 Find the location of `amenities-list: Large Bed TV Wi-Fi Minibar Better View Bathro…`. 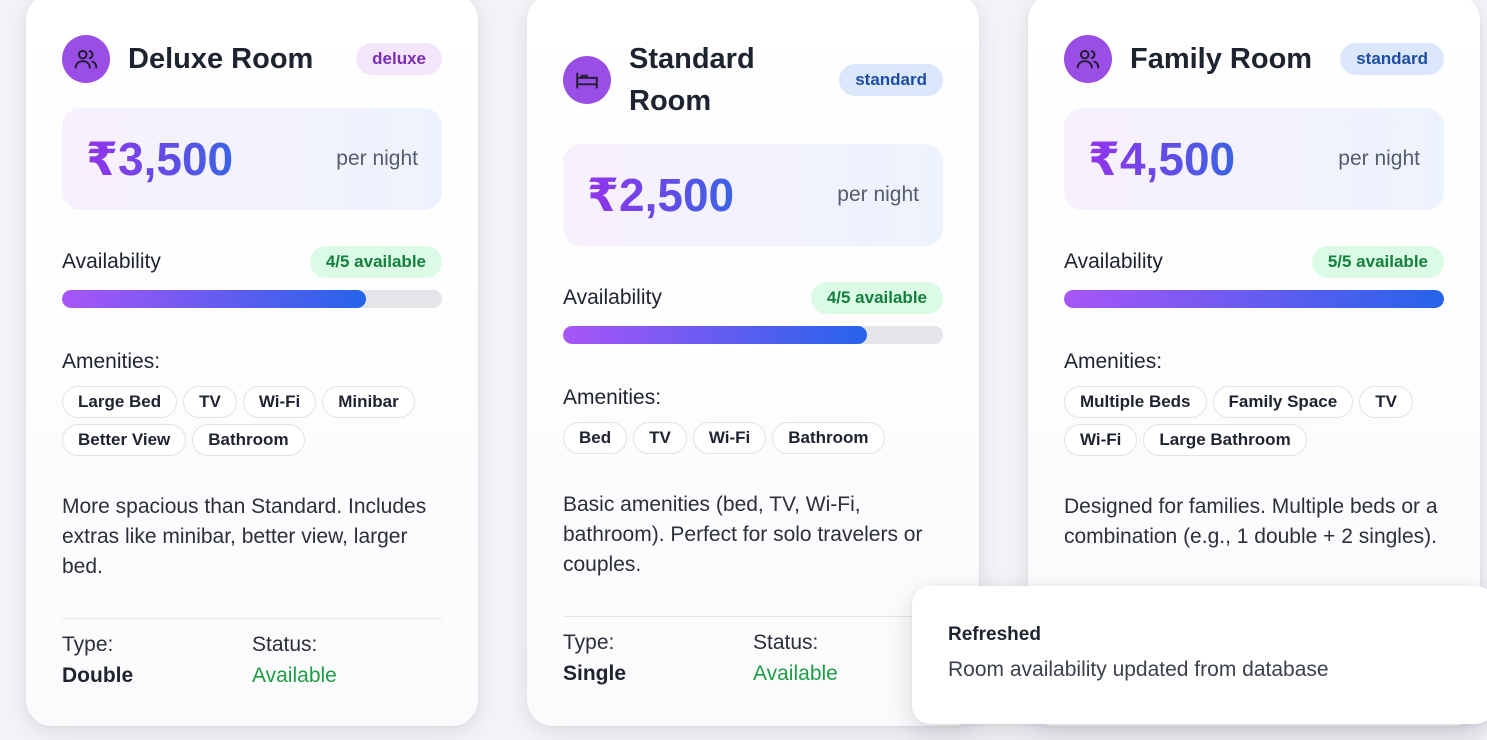

amenities-list: Large Bed TV Wi-Fi Minibar Better View Bathro… is located at coordinates (252, 421).